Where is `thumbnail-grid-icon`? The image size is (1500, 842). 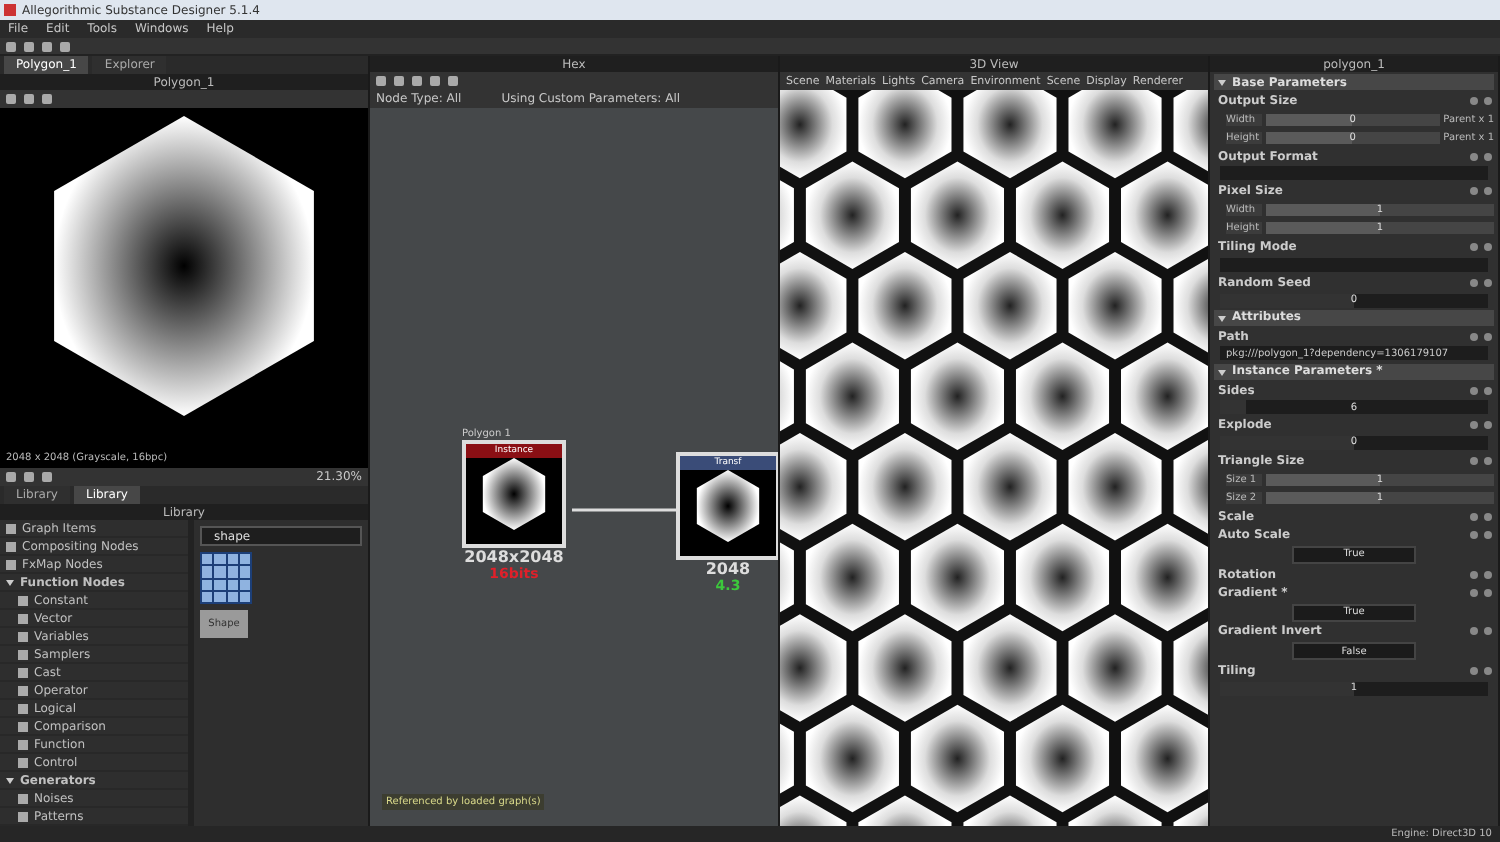 thumbnail-grid-icon is located at coordinates (226, 578).